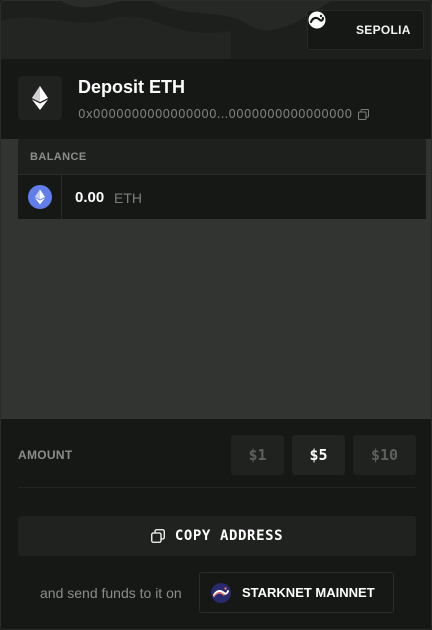 Image resolution: width=432 pixels, height=630 pixels. I want to click on network-selector-button: SEPOLIA, so click(365, 30).